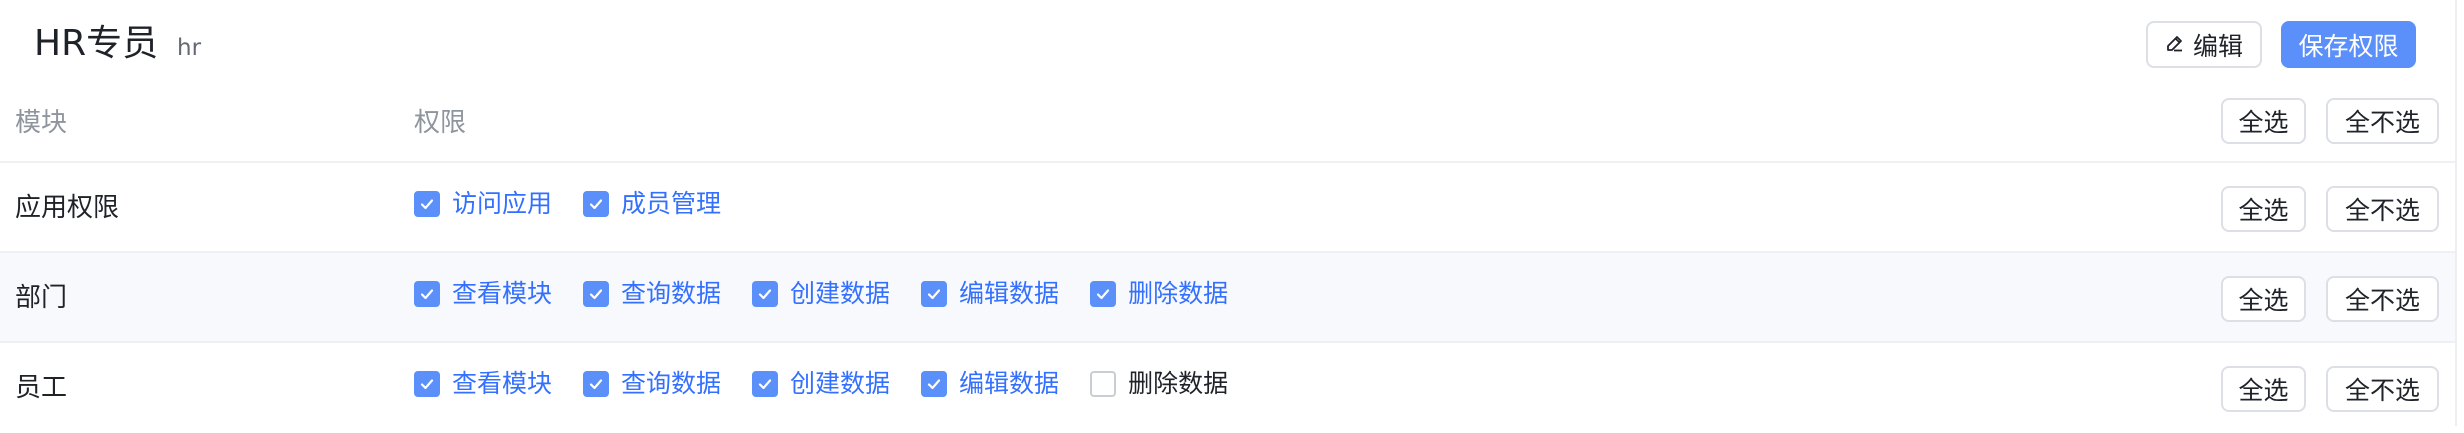  I want to click on module-name: 员工, so click(41, 388).